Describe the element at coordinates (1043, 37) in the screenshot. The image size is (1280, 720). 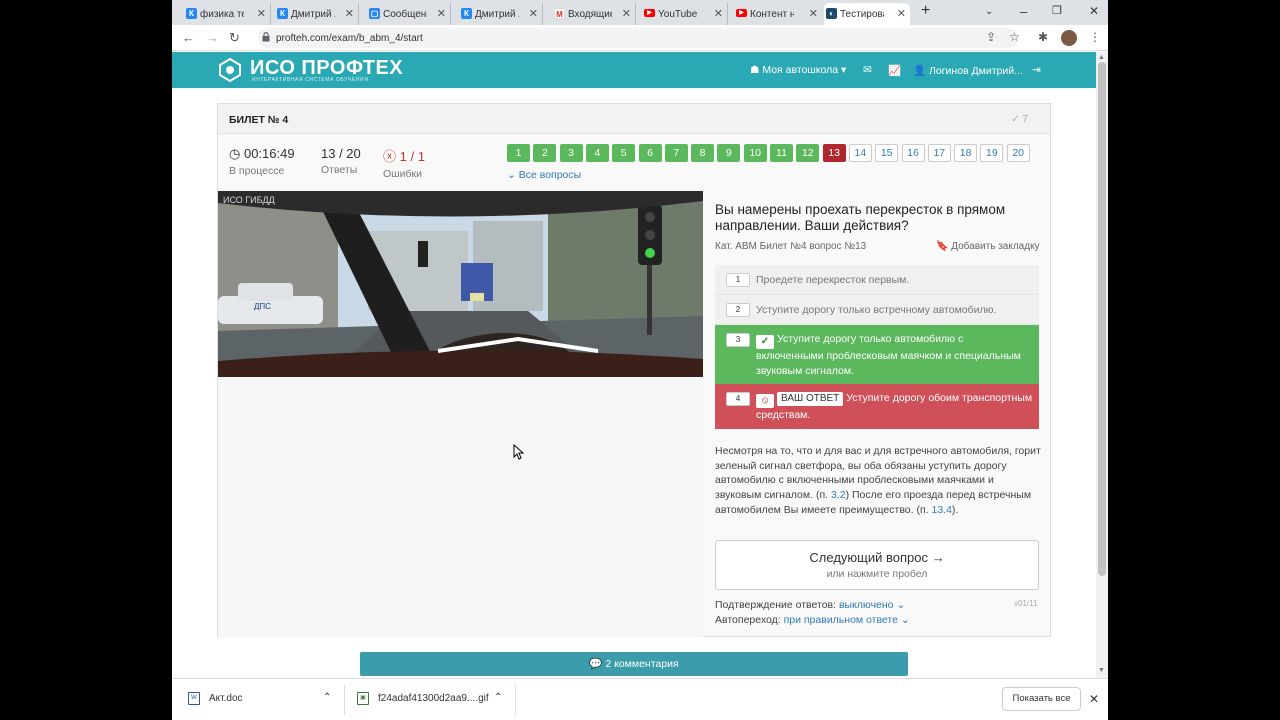
I see `extensions-icon: ✱` at that location.